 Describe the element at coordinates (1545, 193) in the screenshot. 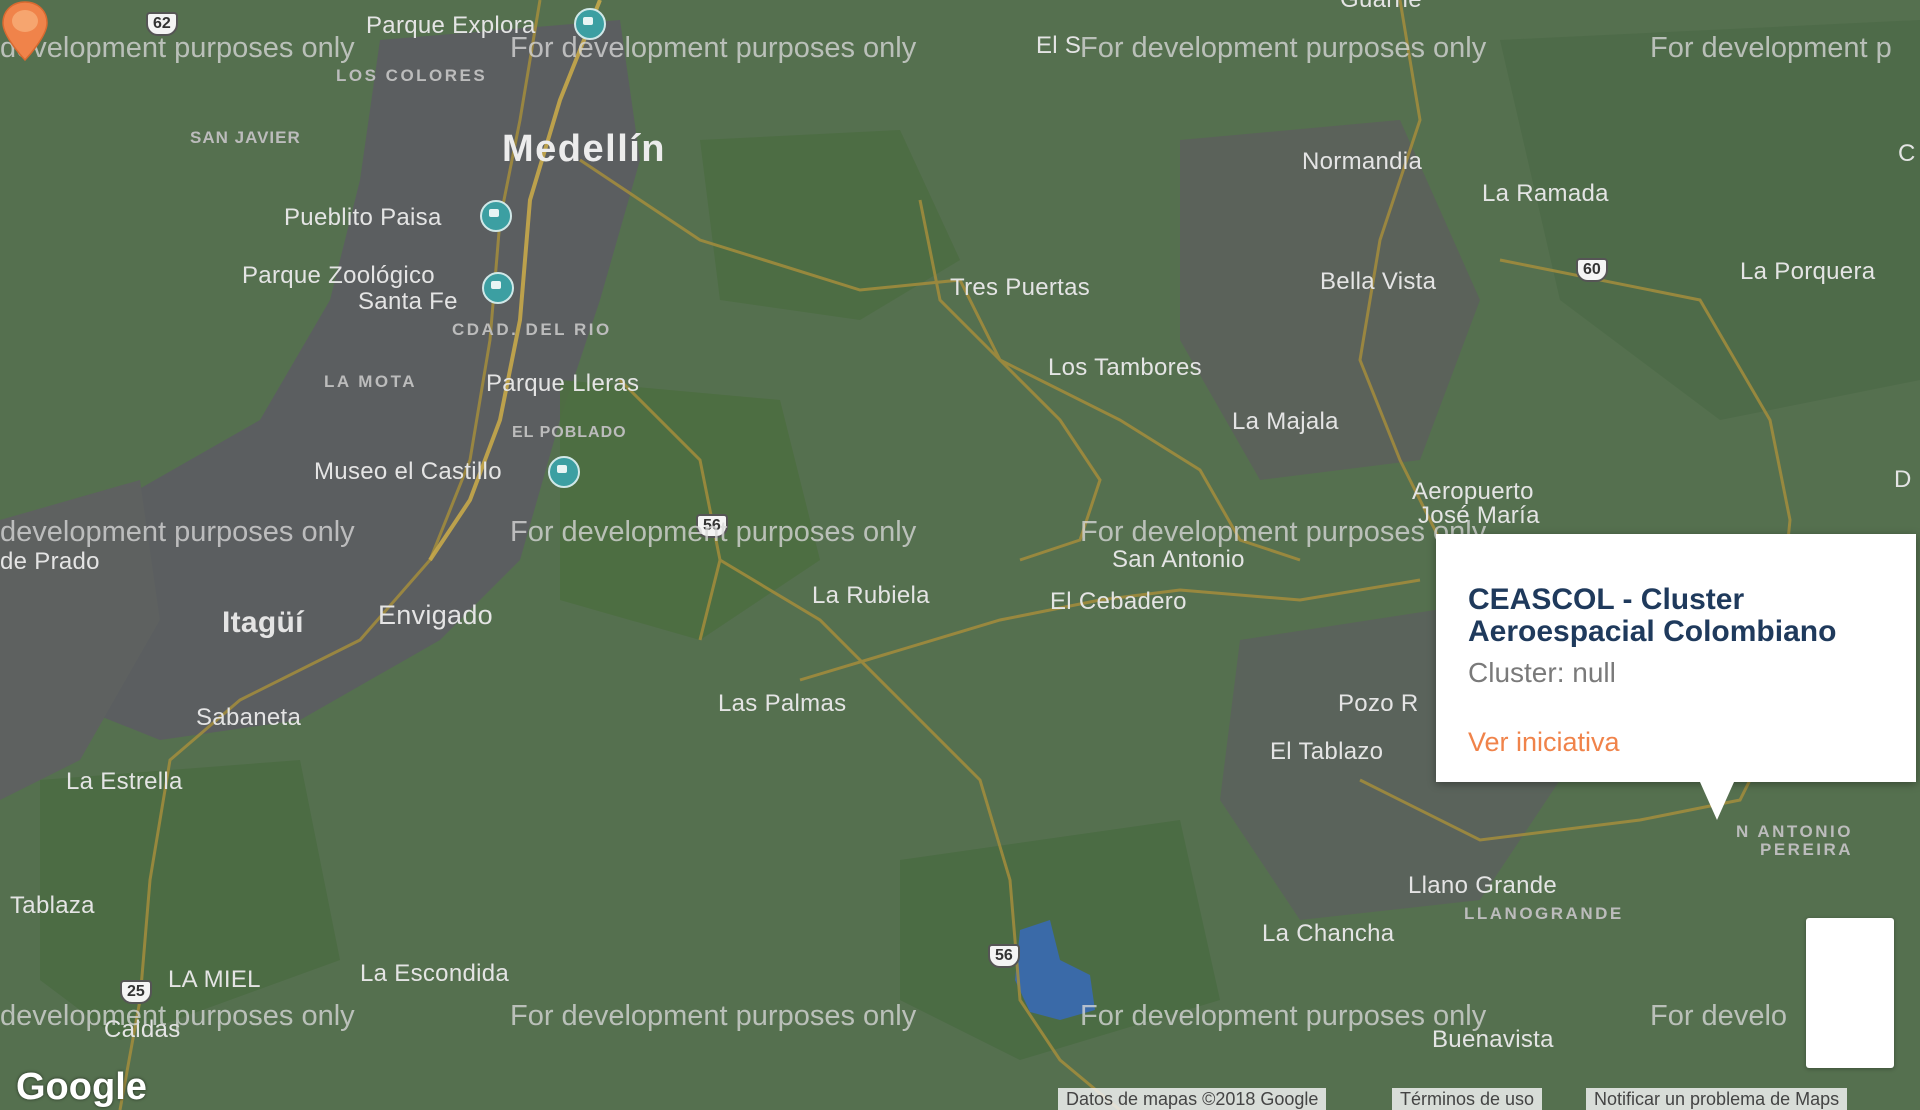

I see `label-la-ramada: La Ramada` at that location.